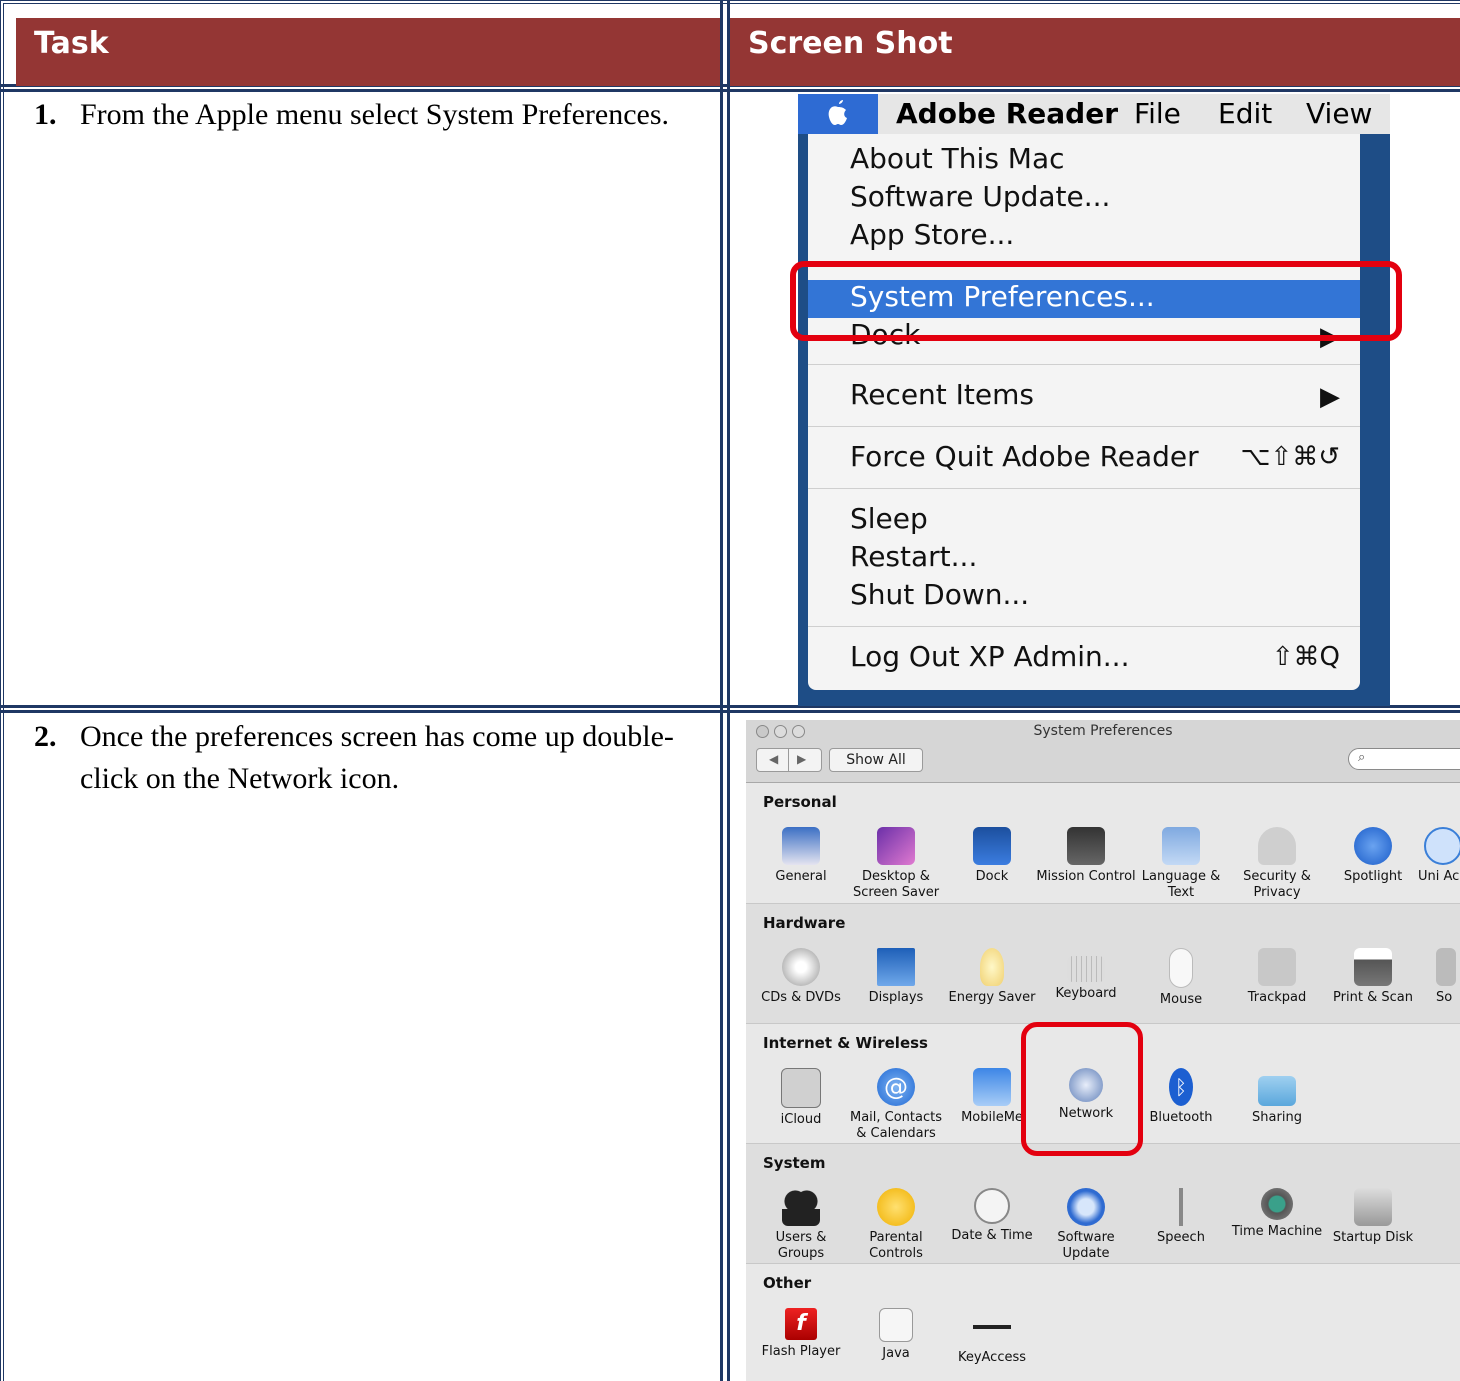 The image size is (1460, 1381). I want to click on pref-date-time: Date & Time, so click(992, 1216).